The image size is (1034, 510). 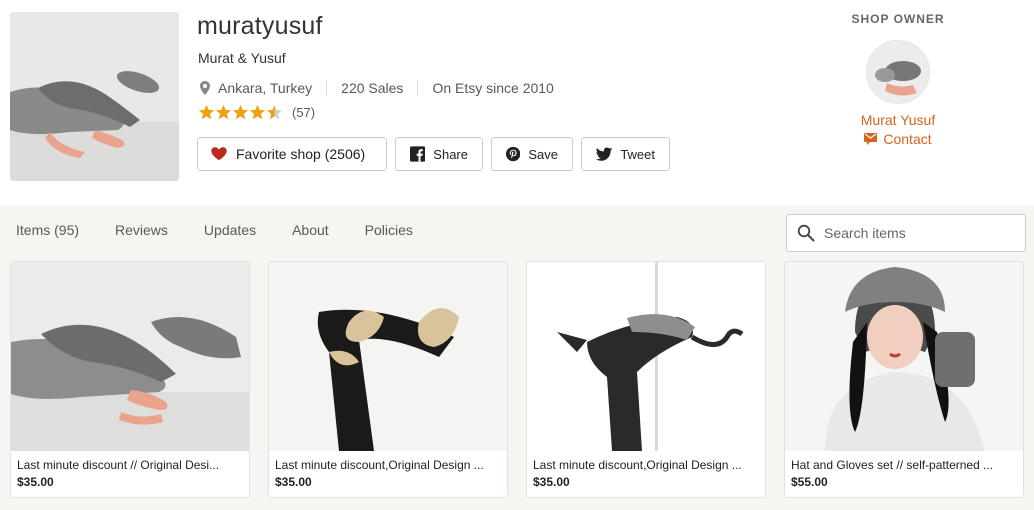 What do you see at coordinates (898, 19) in the screenshot?
I see `shop-owner-label: SHOP OWNER` at bounding box center [898, 19].